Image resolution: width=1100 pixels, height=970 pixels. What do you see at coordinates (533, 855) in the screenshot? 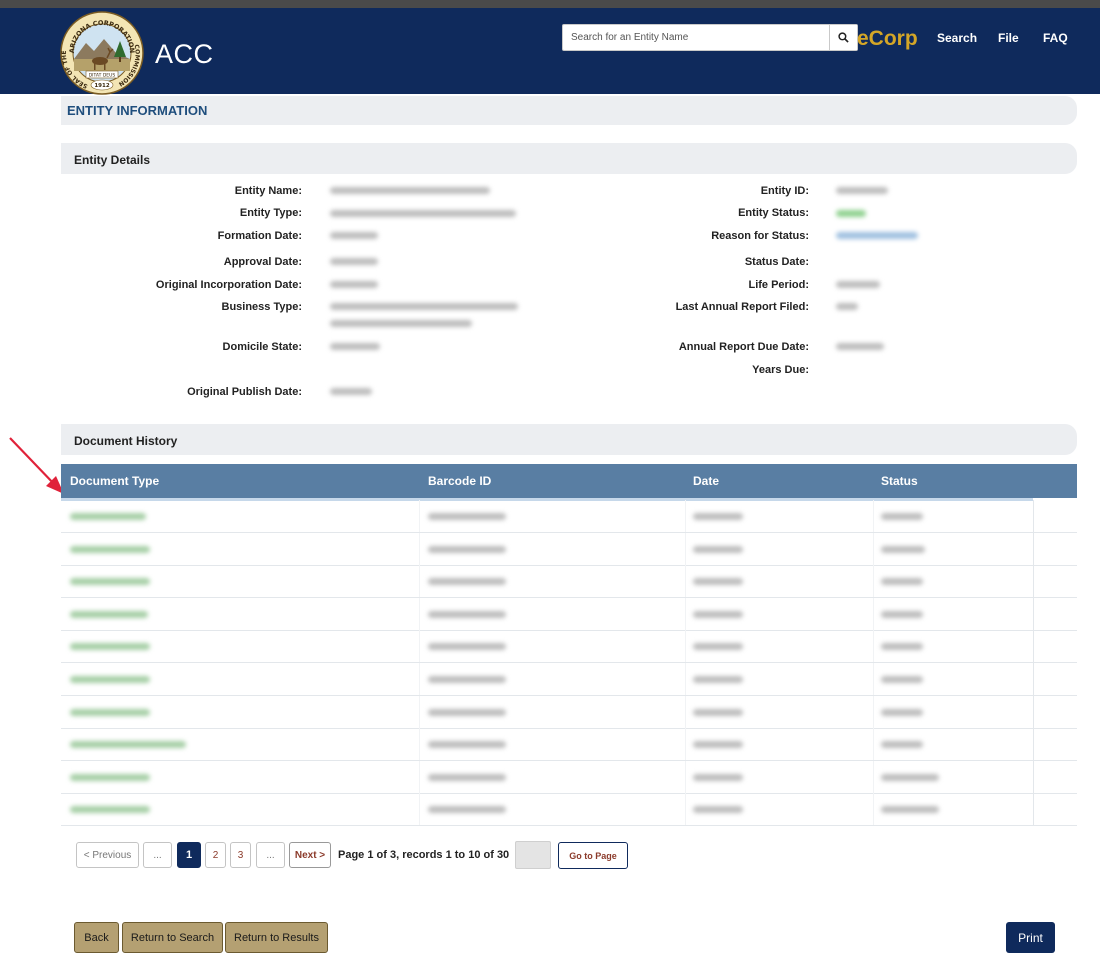
I see `go-to-page-input` at bounding box center [533, 855].